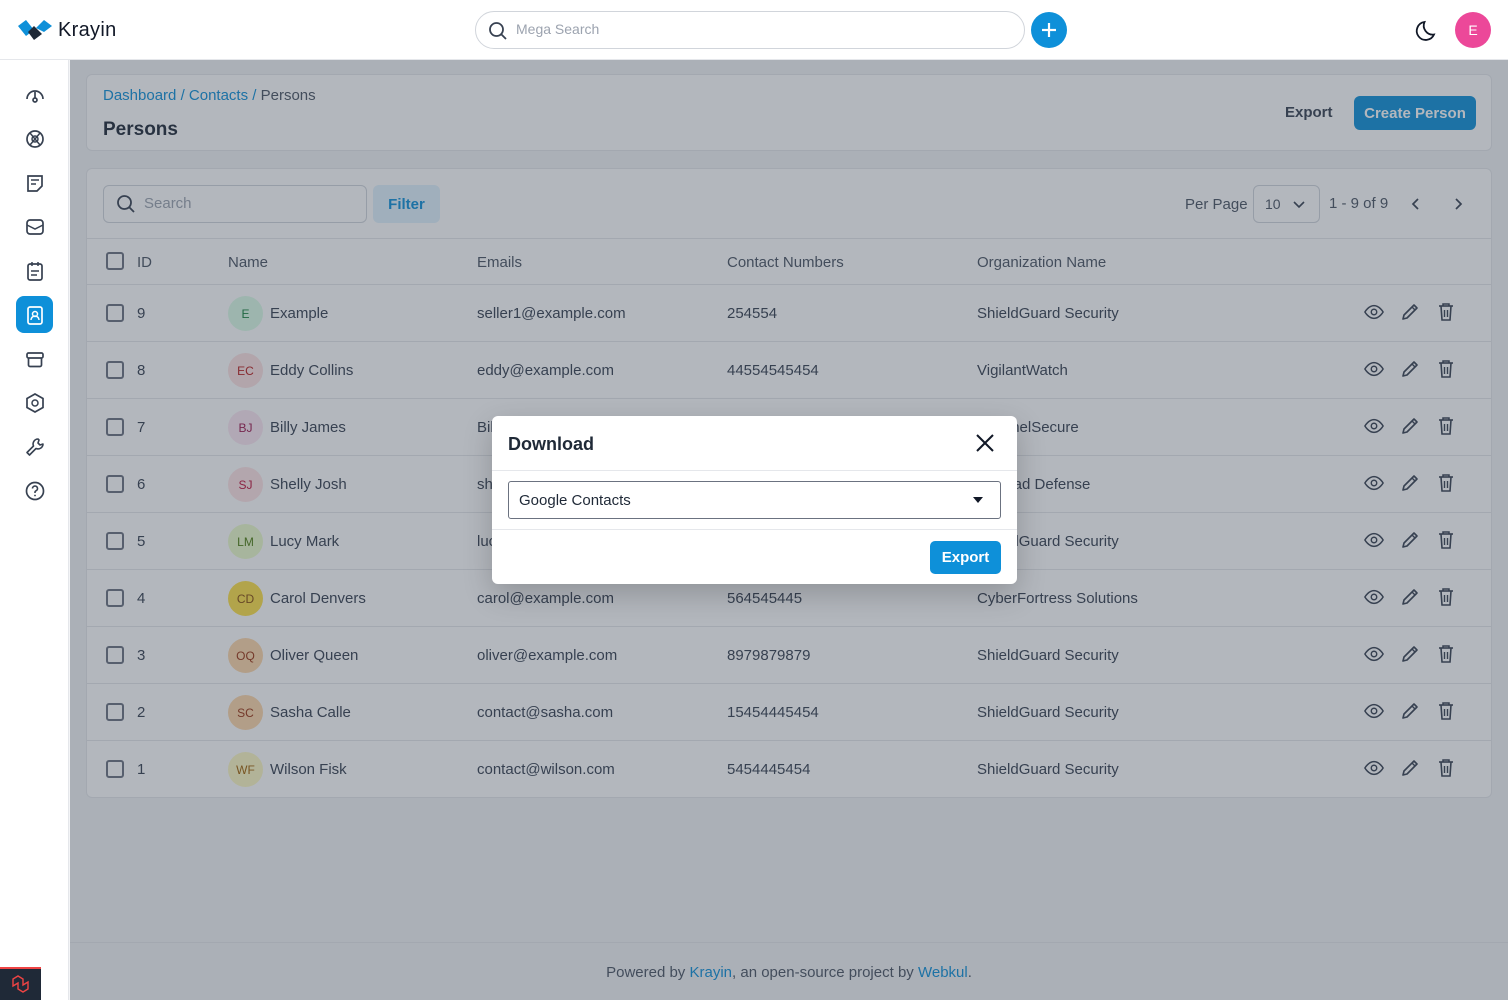 The width and height of the screenshot is (1508, 1000). I want to click on plus-icon, so click(1049, 30).